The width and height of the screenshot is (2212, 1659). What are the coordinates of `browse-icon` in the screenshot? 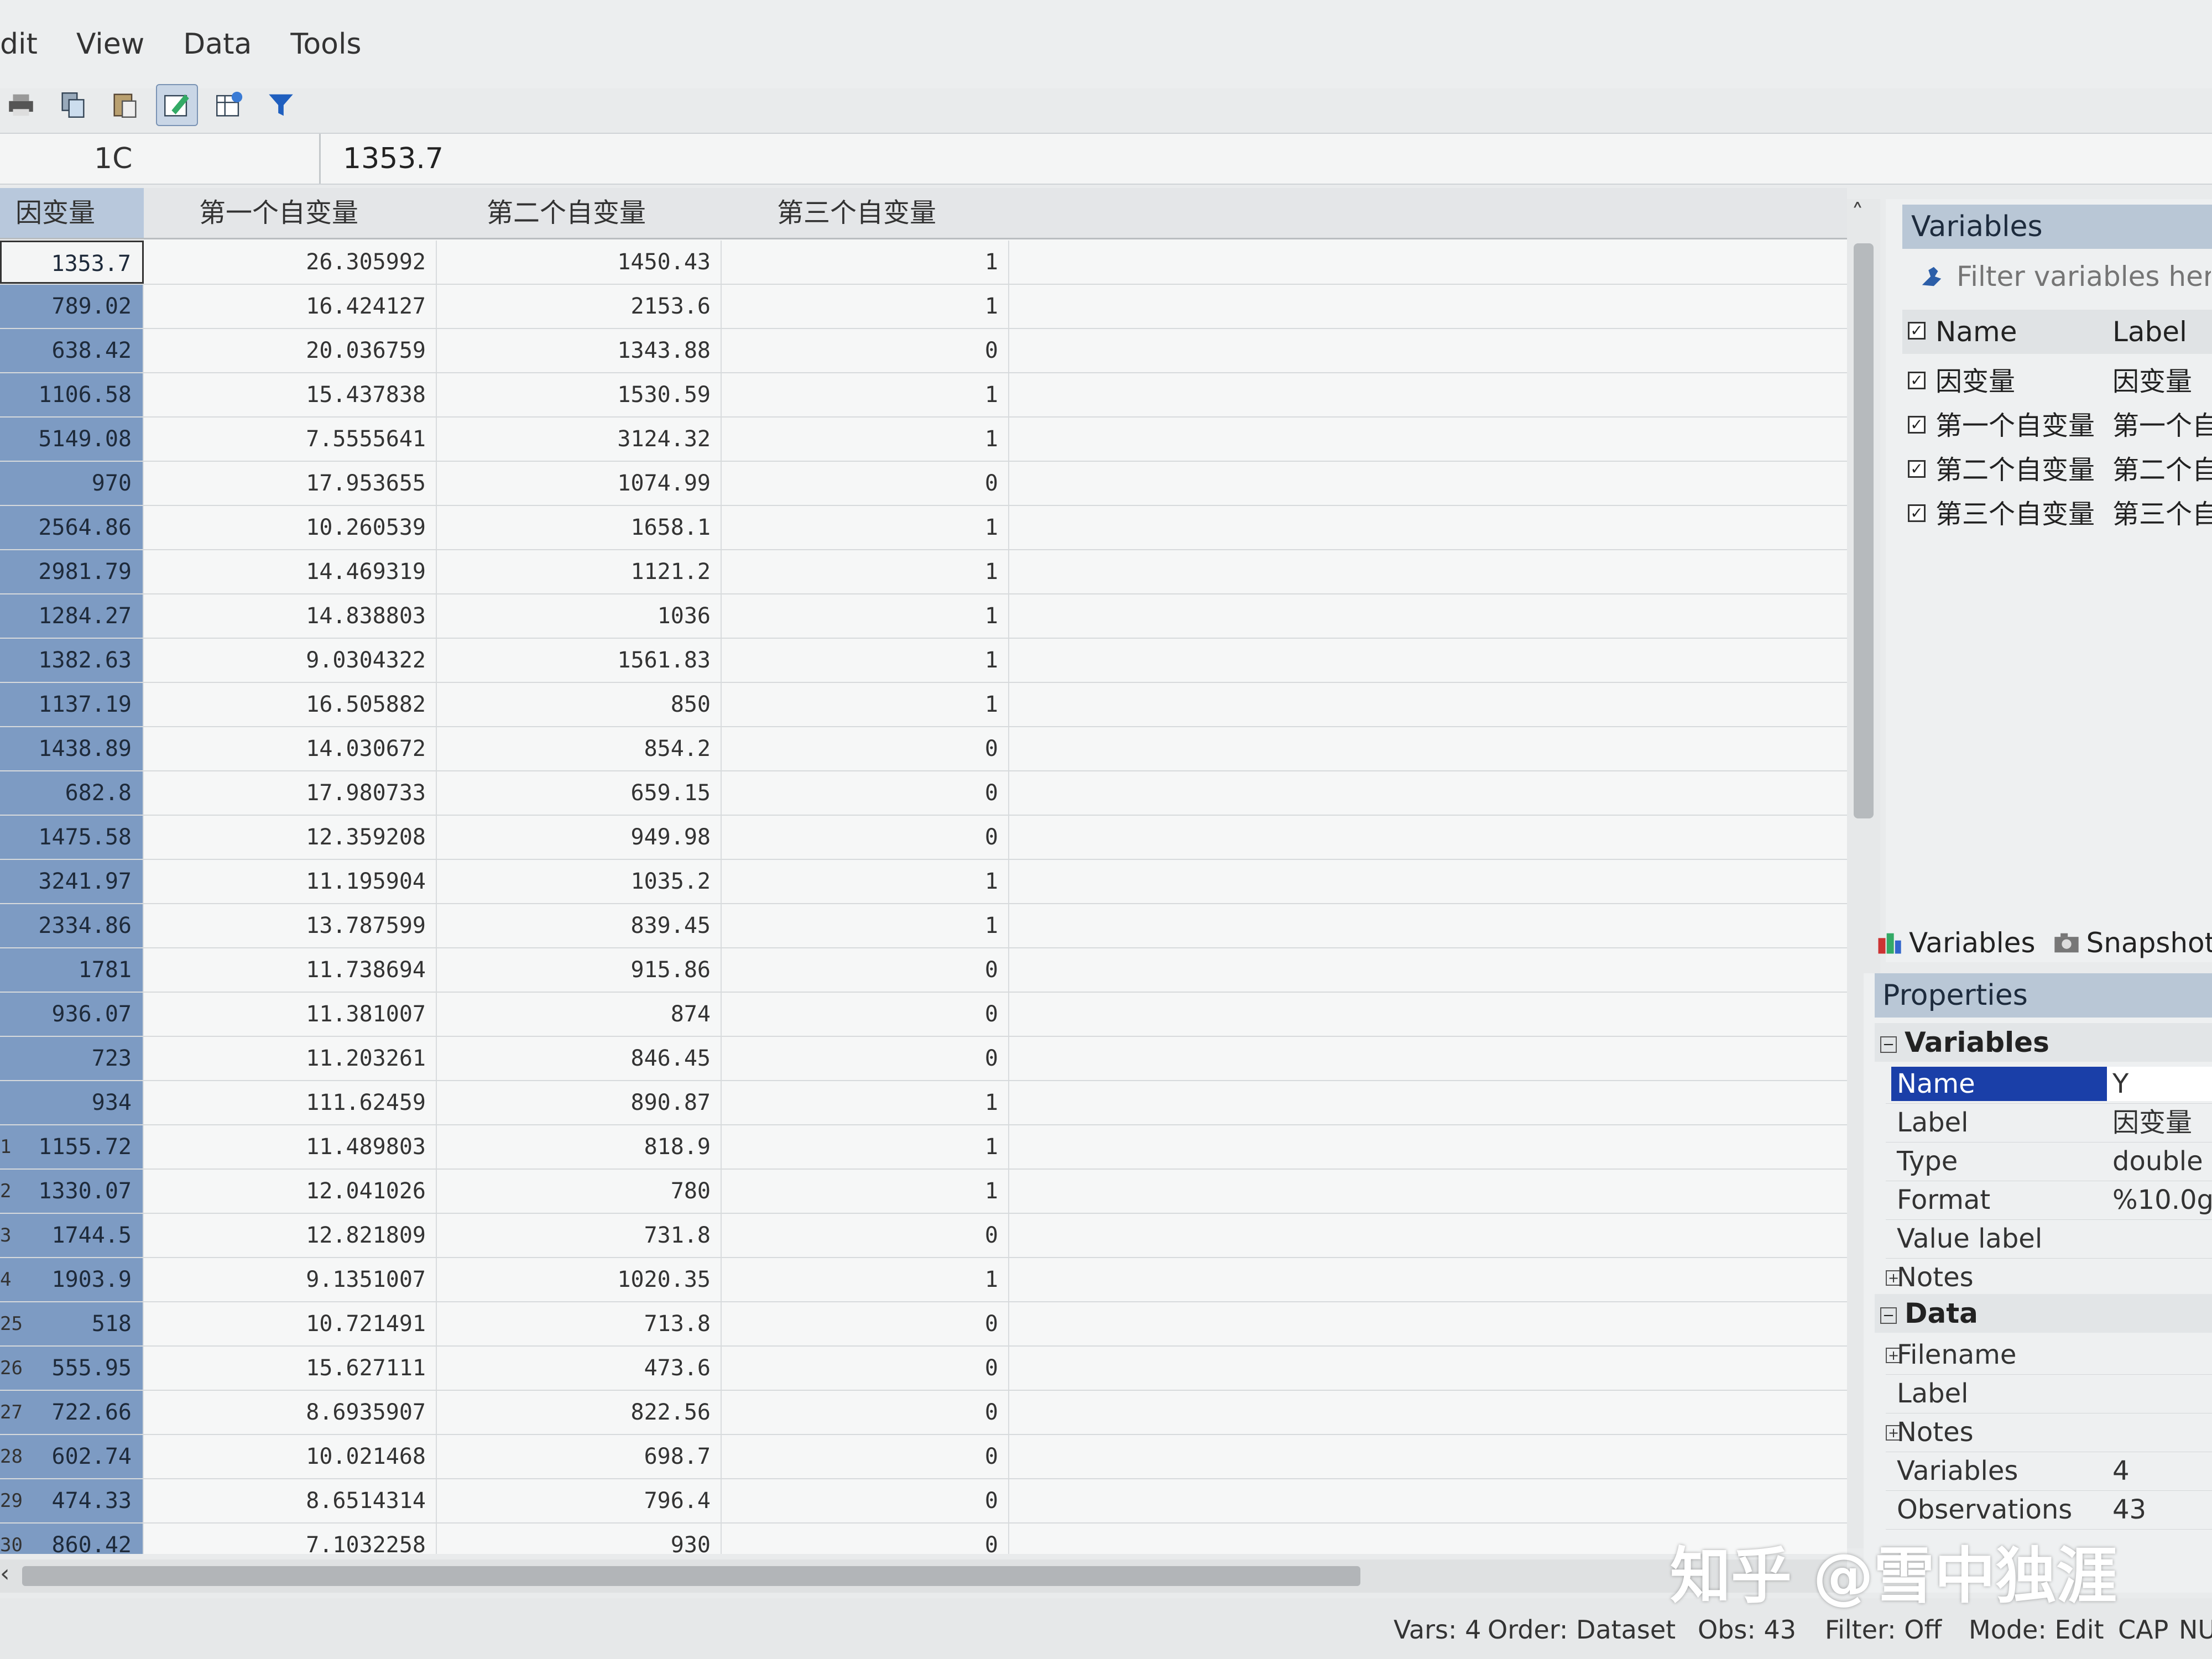 It's located at (229, 105).